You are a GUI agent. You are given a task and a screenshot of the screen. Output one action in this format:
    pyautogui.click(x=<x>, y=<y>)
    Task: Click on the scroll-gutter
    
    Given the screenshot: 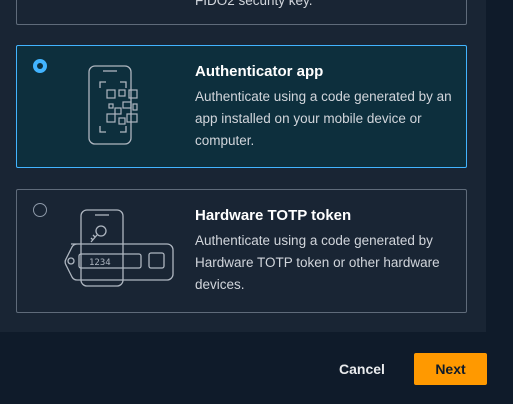 What is the action you would take?
    pyautogui.click(x=499, y=166)
    